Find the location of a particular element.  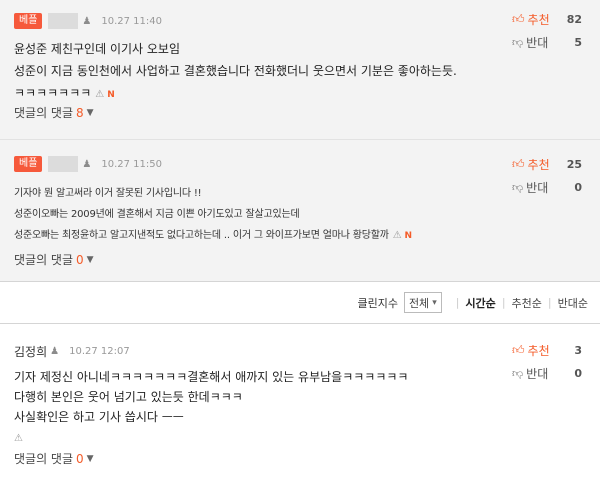

vote-box: 👍︎ 추천 25 👎︎ 반대 0 is located at coordinates (547, 175).